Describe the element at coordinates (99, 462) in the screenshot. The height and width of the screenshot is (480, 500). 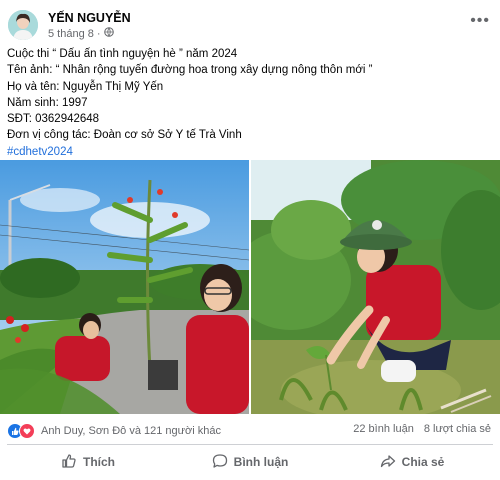
I see `like-label: Thích` at that location.